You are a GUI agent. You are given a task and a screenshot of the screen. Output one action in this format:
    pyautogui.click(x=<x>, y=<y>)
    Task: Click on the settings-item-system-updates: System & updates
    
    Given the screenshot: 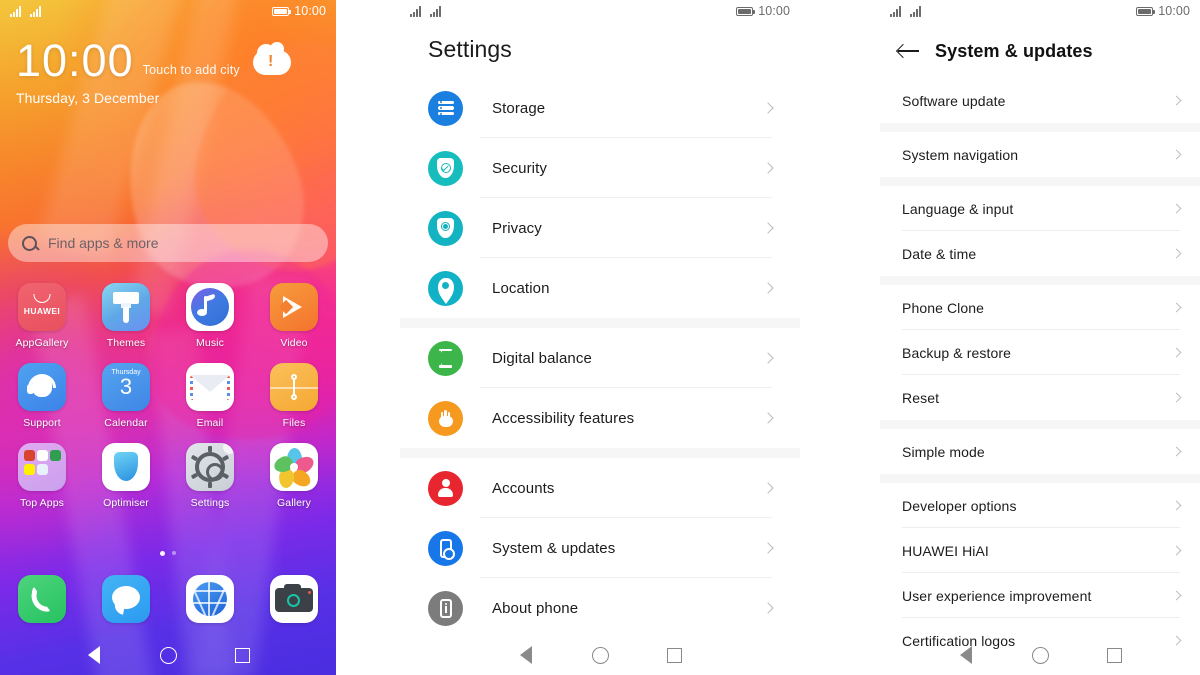 What is the action you would take?
    pyautogui.click(x=600, y=548)
    